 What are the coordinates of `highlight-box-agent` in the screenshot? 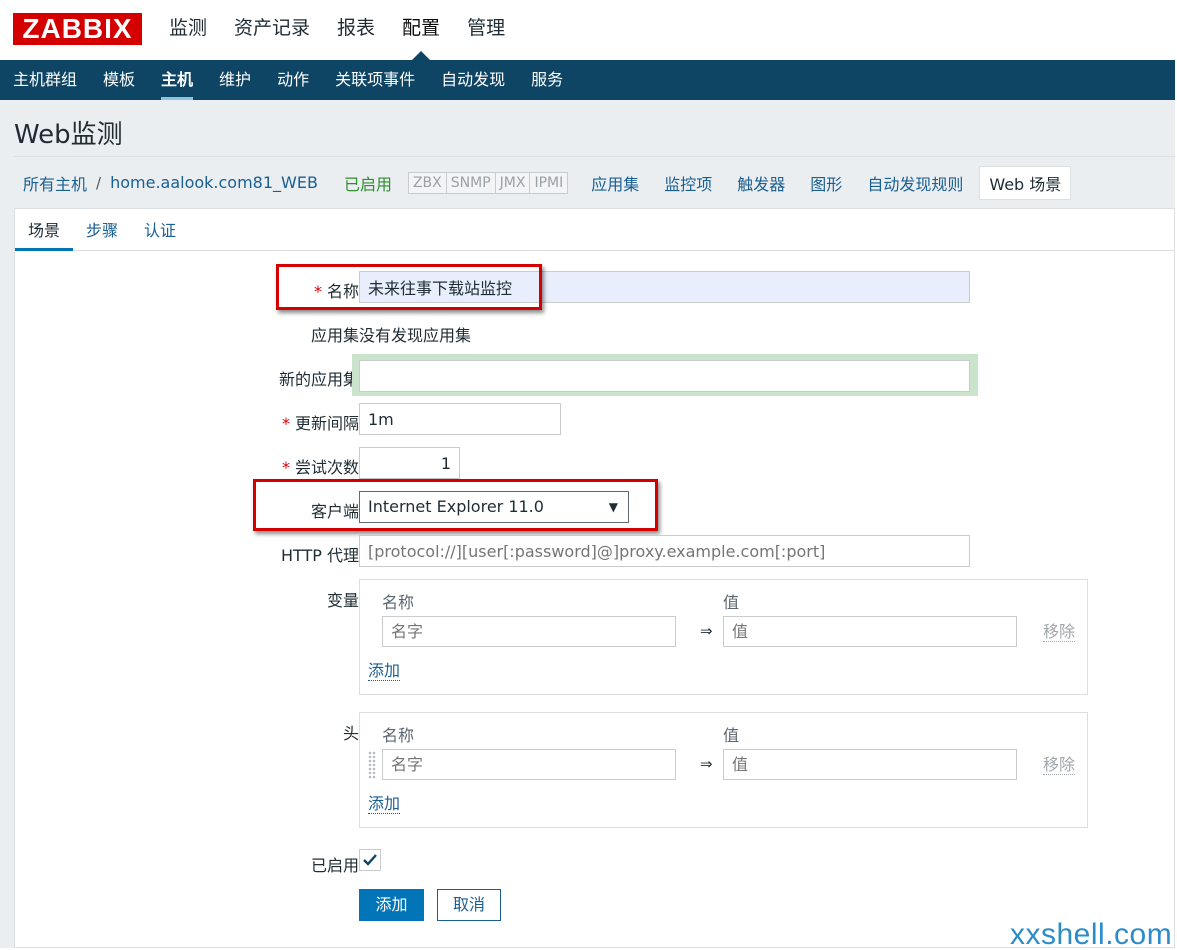 It's located at (455, 505).